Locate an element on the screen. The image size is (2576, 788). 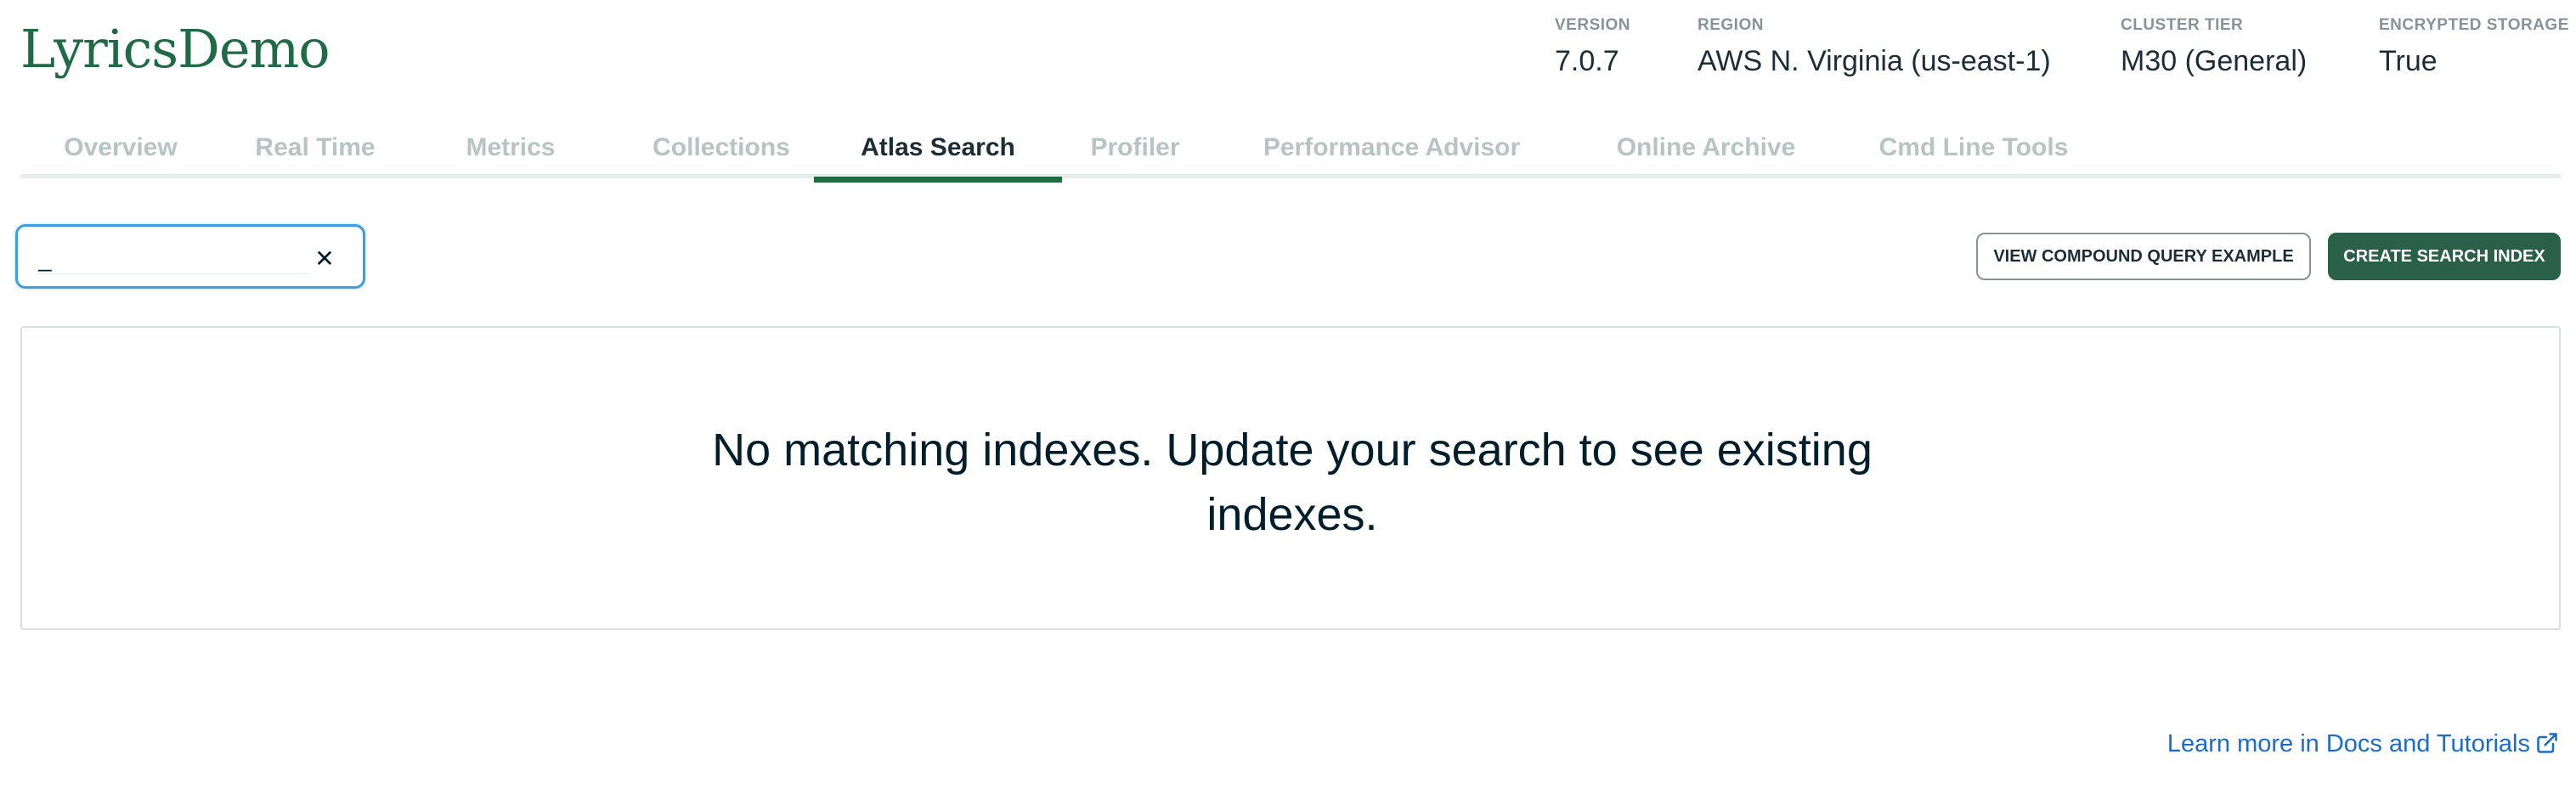
meta-storage-value: True is located at coordinates (2408, 61).